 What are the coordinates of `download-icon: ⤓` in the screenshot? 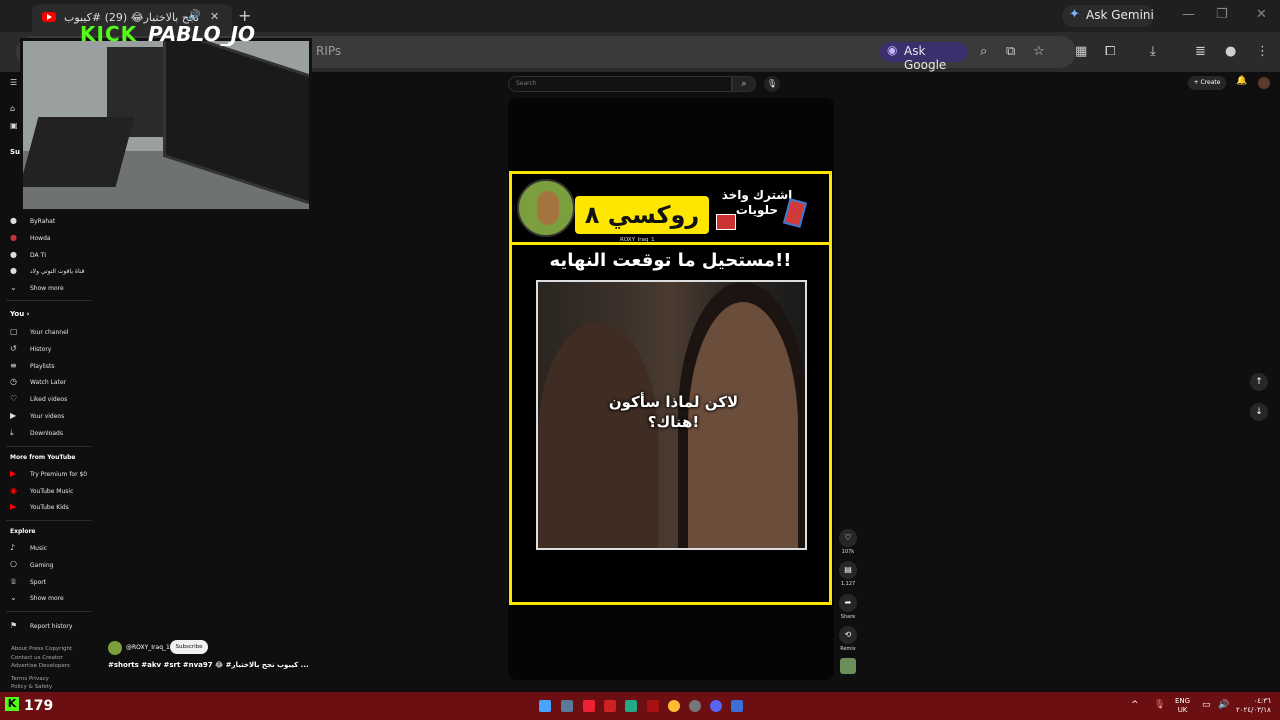 It's located at (1153, 51).